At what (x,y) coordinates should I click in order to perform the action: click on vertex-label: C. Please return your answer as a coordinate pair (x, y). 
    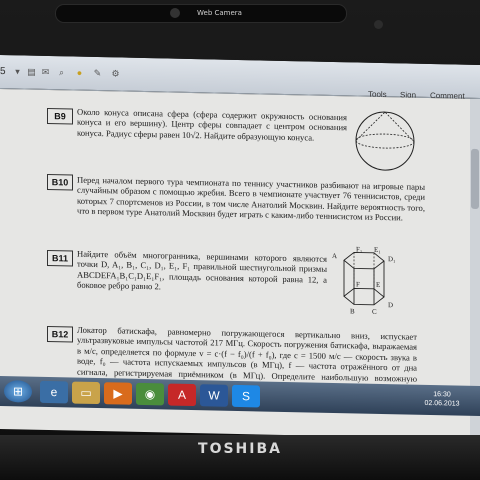
    Looking at the image, I should click on (374, 312).